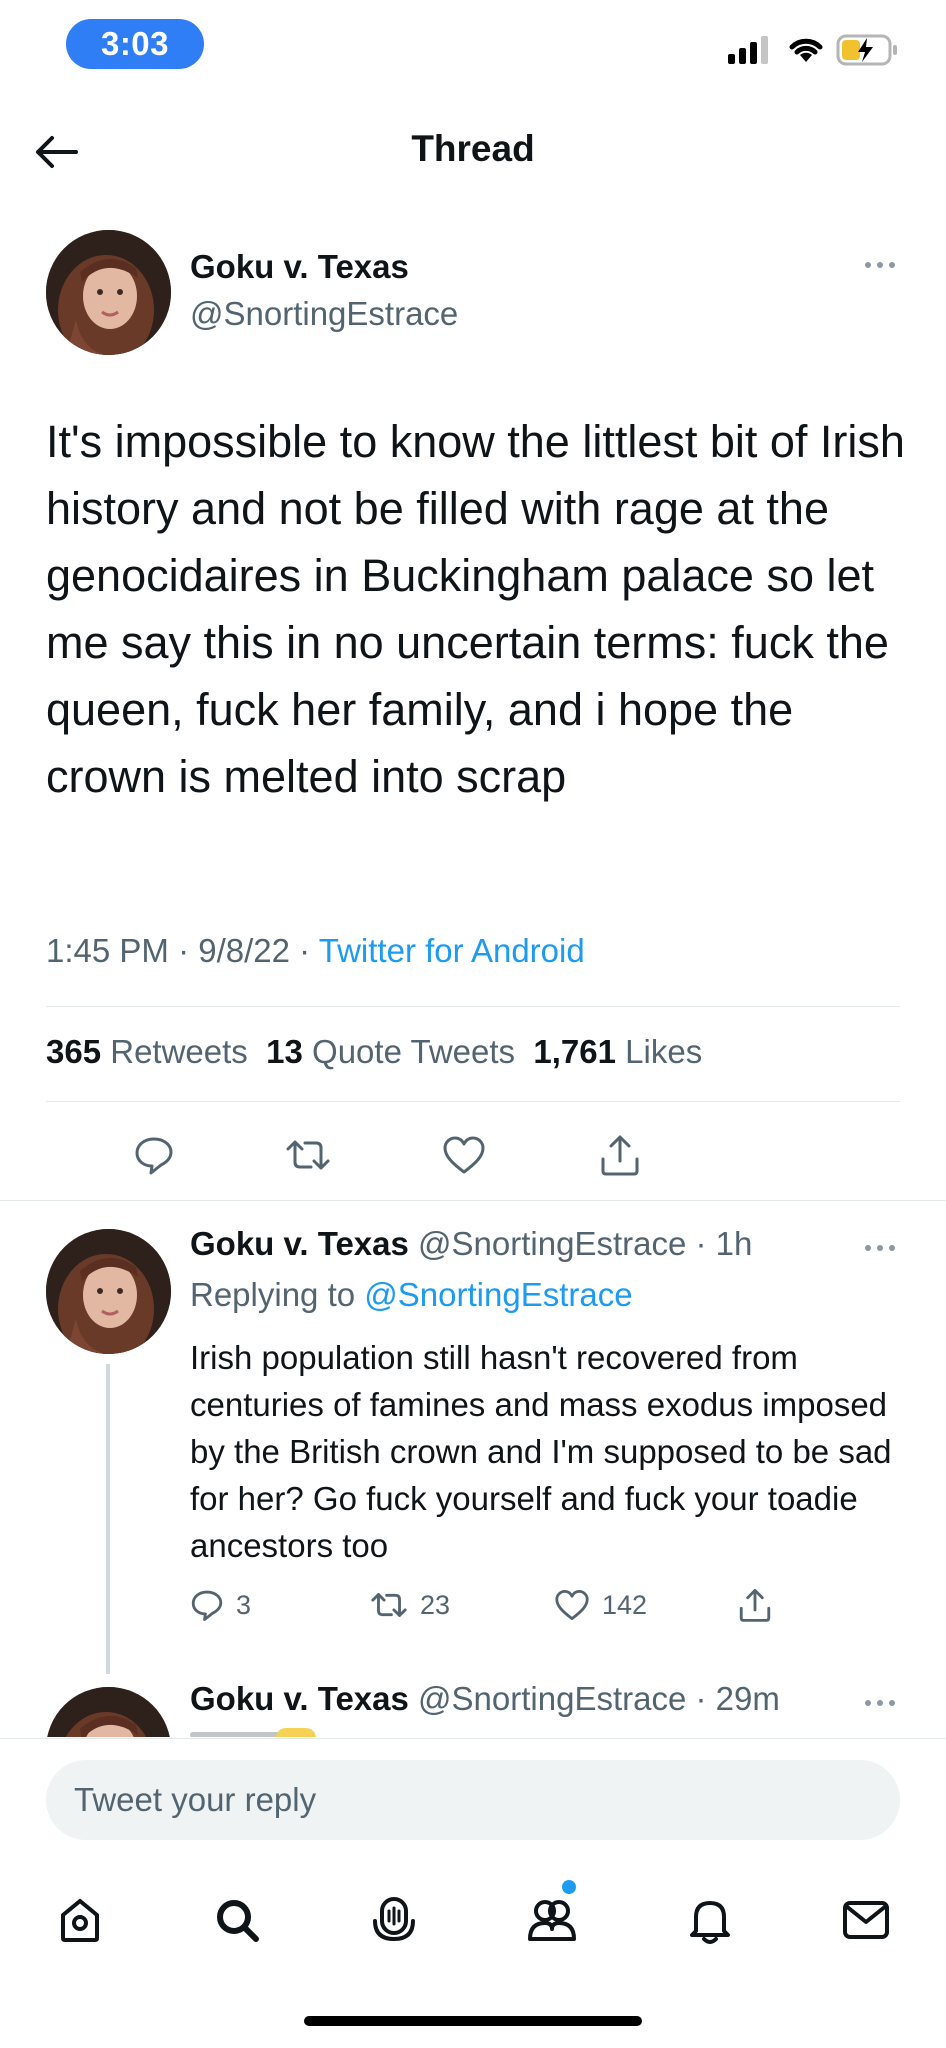  What do you see at coordinates (473, 148) in the screenshot?
I see `page-title: Thread` at bounding box center [473, 148].